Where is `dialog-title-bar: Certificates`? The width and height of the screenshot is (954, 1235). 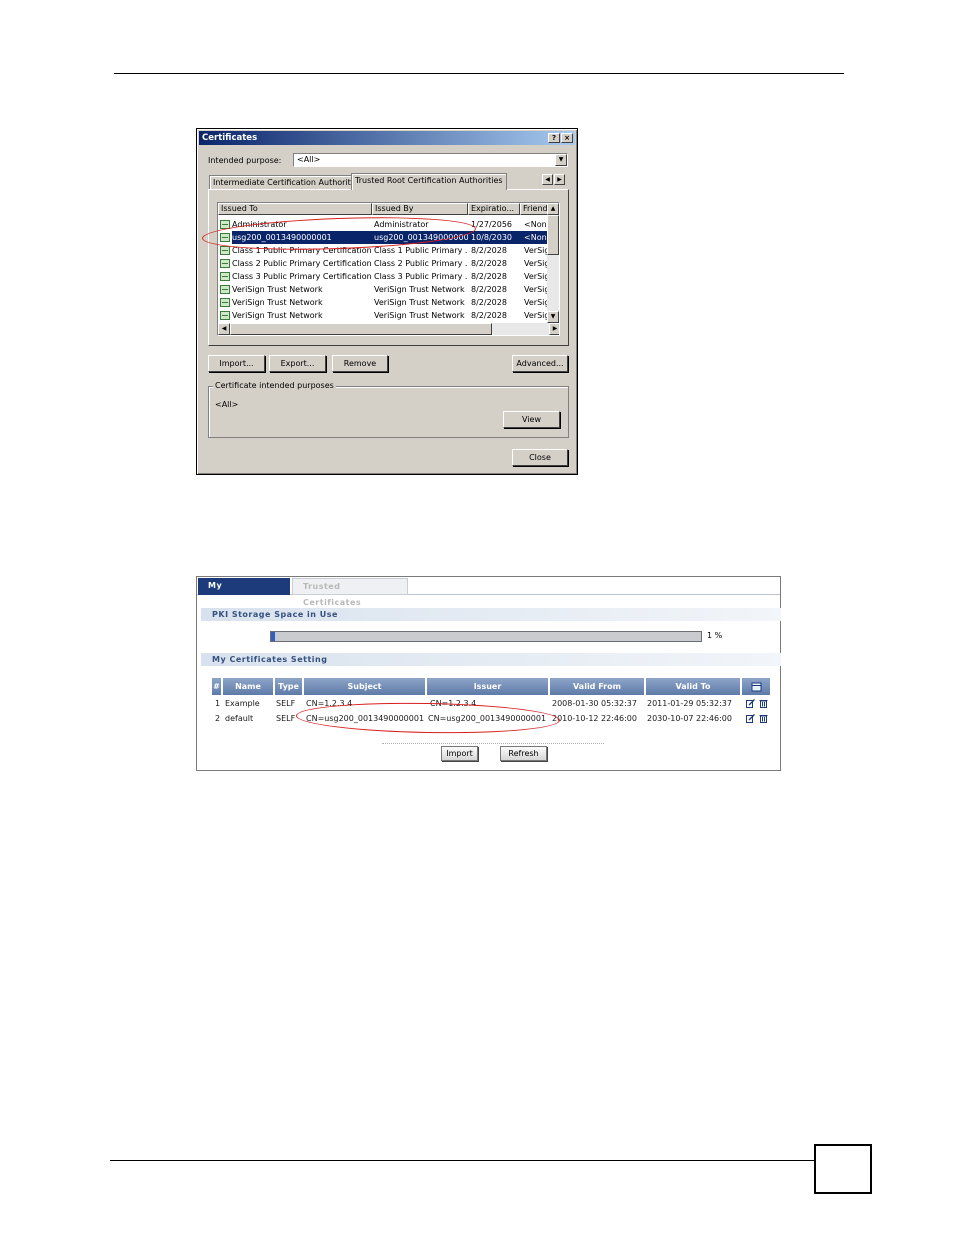 dialog-title-bar: Certificates is located at coordinates (387, 138).